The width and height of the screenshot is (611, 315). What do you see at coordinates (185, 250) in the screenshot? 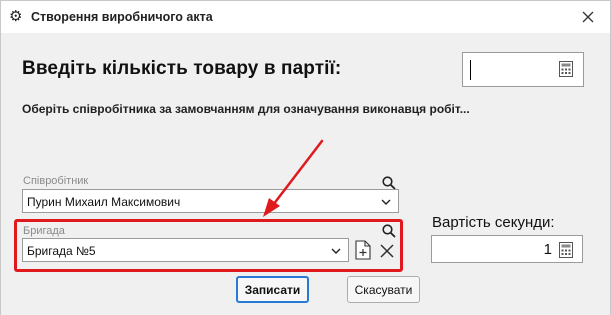
I see `brigade-select: Бригада №5` at bounding box center [185, 250].